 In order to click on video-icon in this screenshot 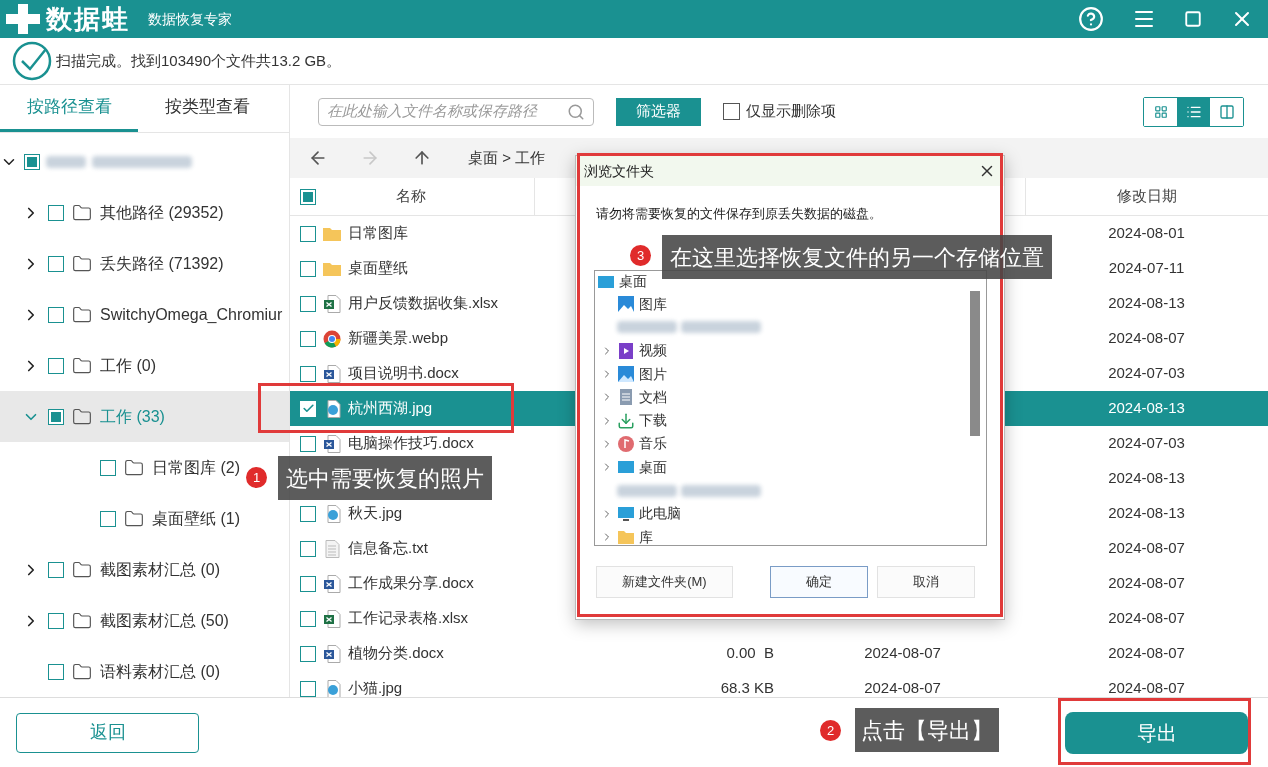, I will do `click(626, 350)`.